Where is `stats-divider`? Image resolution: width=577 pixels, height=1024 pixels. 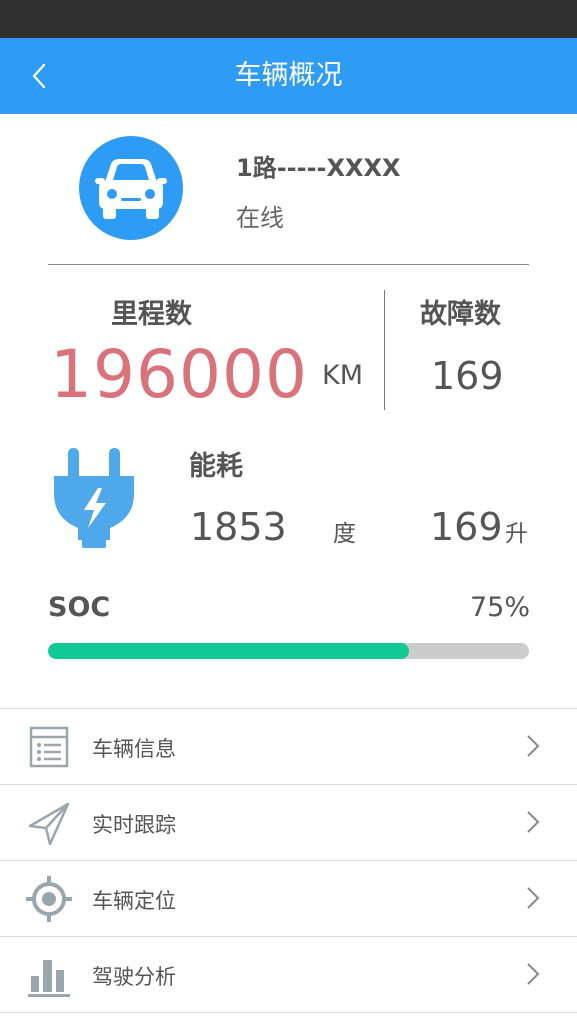
stats-divider is located at coordinates (384, 350).